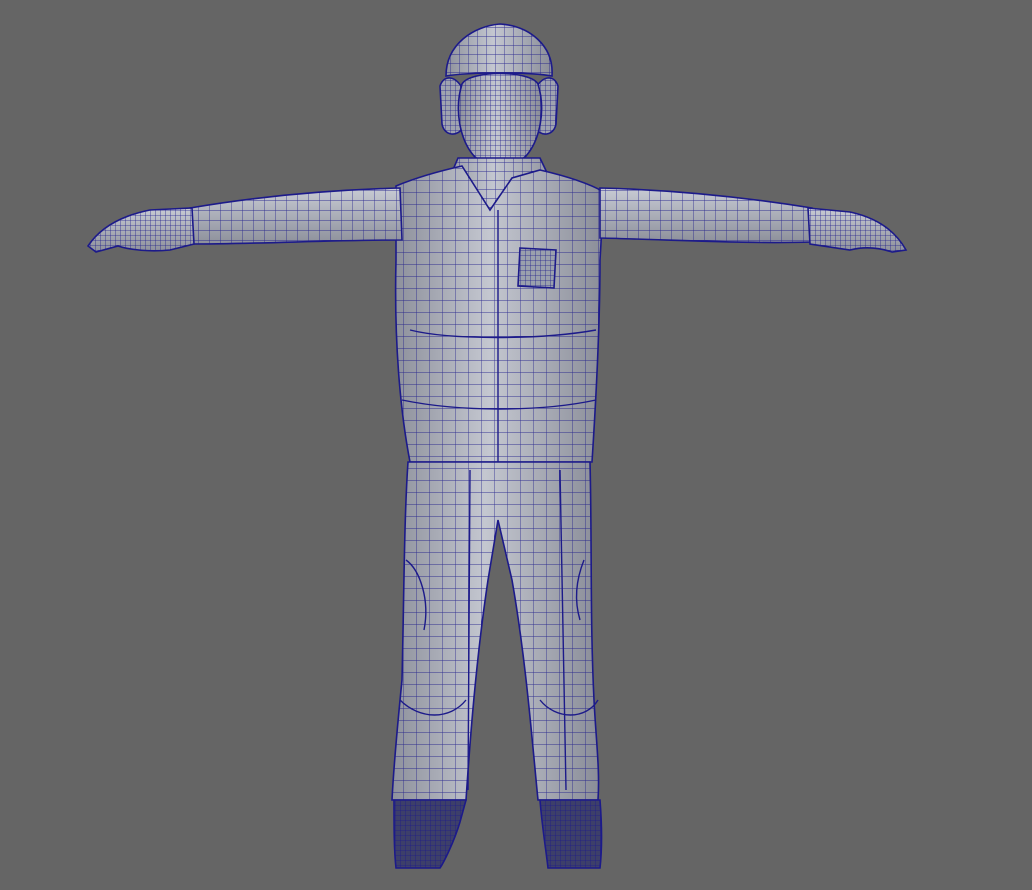 Image resolution: width=1032 pixels, height=890 pixels. Describe the element at coordinates (296, 216) in the screenshot. I see `left-arm` at that location.